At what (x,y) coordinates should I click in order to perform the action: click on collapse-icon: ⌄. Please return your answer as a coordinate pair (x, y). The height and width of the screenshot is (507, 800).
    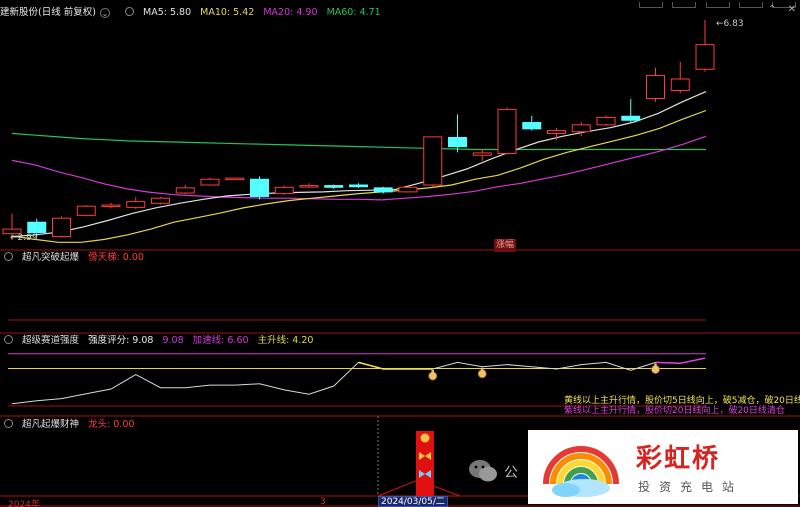
    Looking at the image, I should click on (104, 13).